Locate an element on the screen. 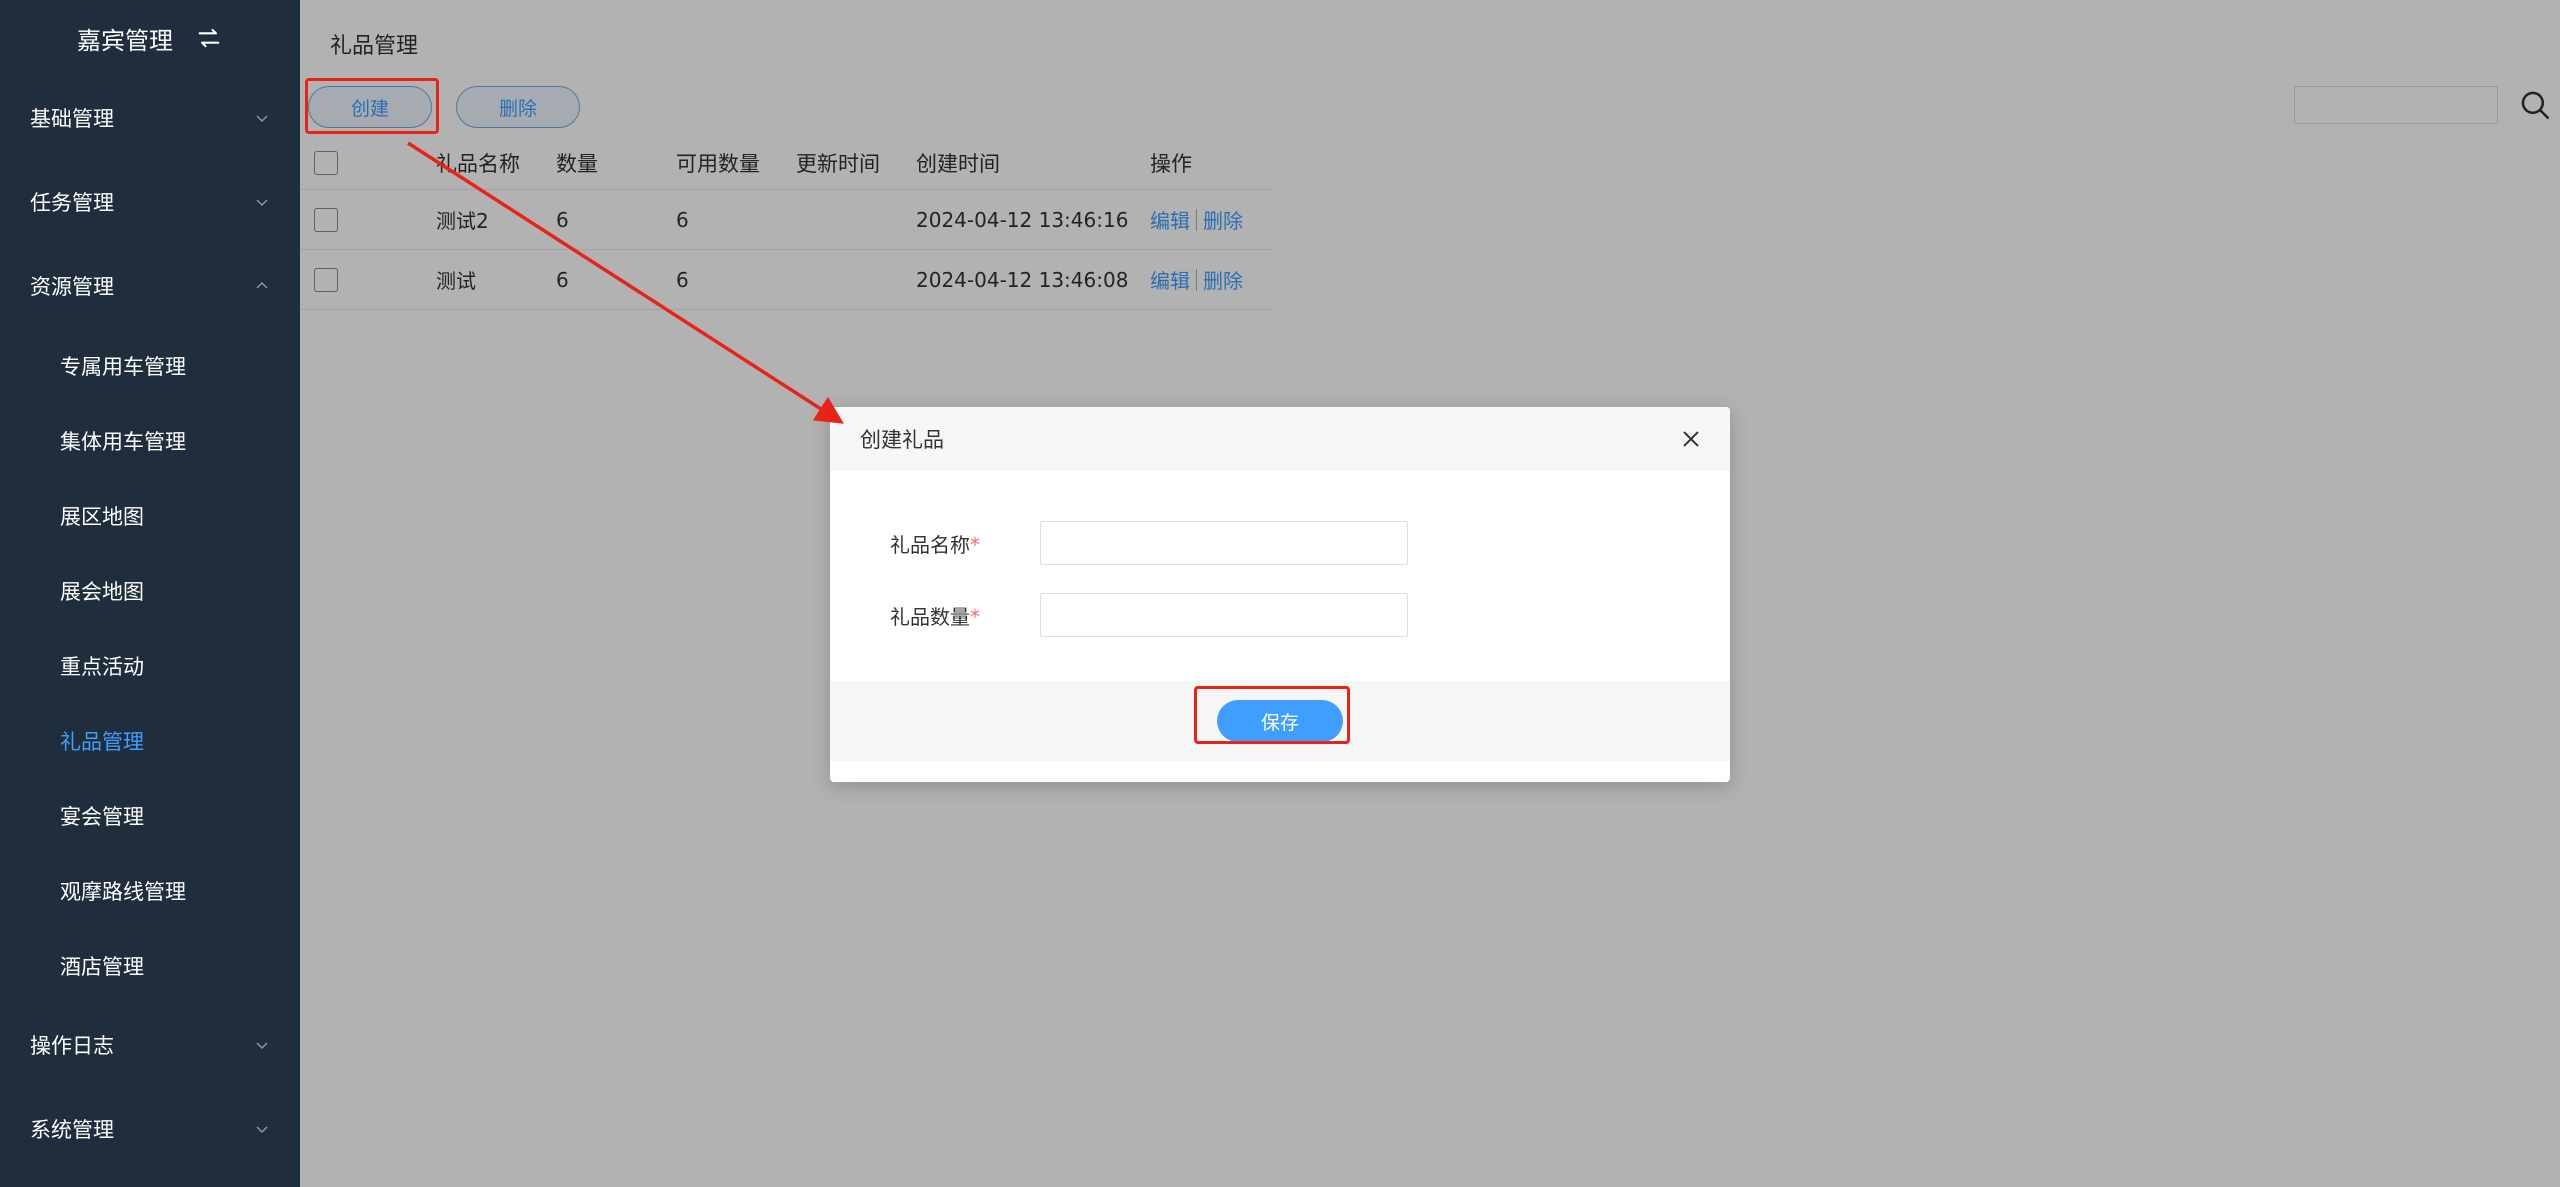 The width and height of the screenshot is (2560, 1187). sidebar-item-banquet: 宴会管理 is located at coordinates (150, 815).